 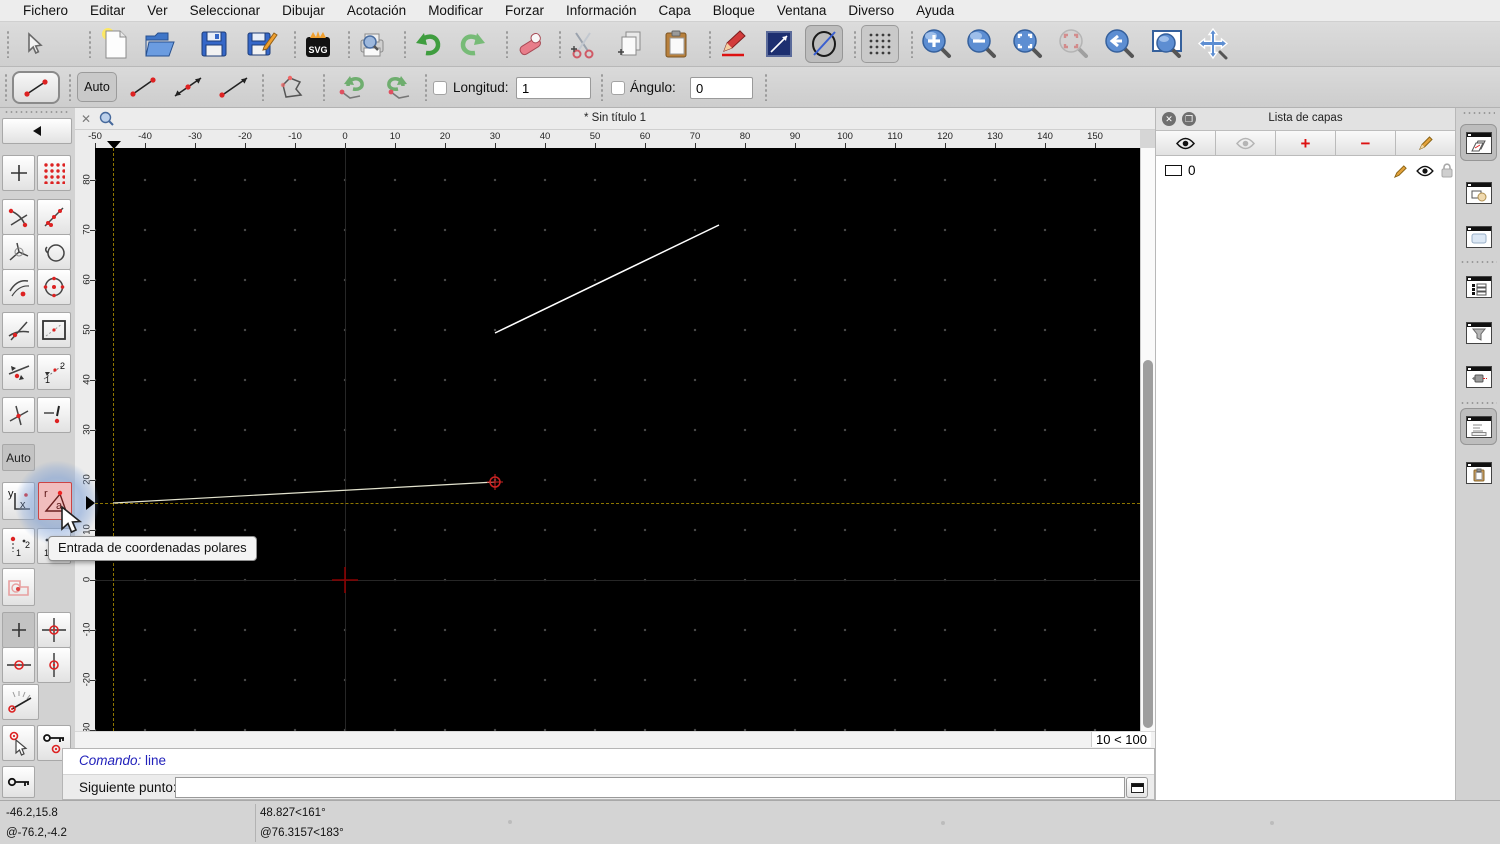 I want to click on menu-item-11: Ventana, so click(x=802, y=10).